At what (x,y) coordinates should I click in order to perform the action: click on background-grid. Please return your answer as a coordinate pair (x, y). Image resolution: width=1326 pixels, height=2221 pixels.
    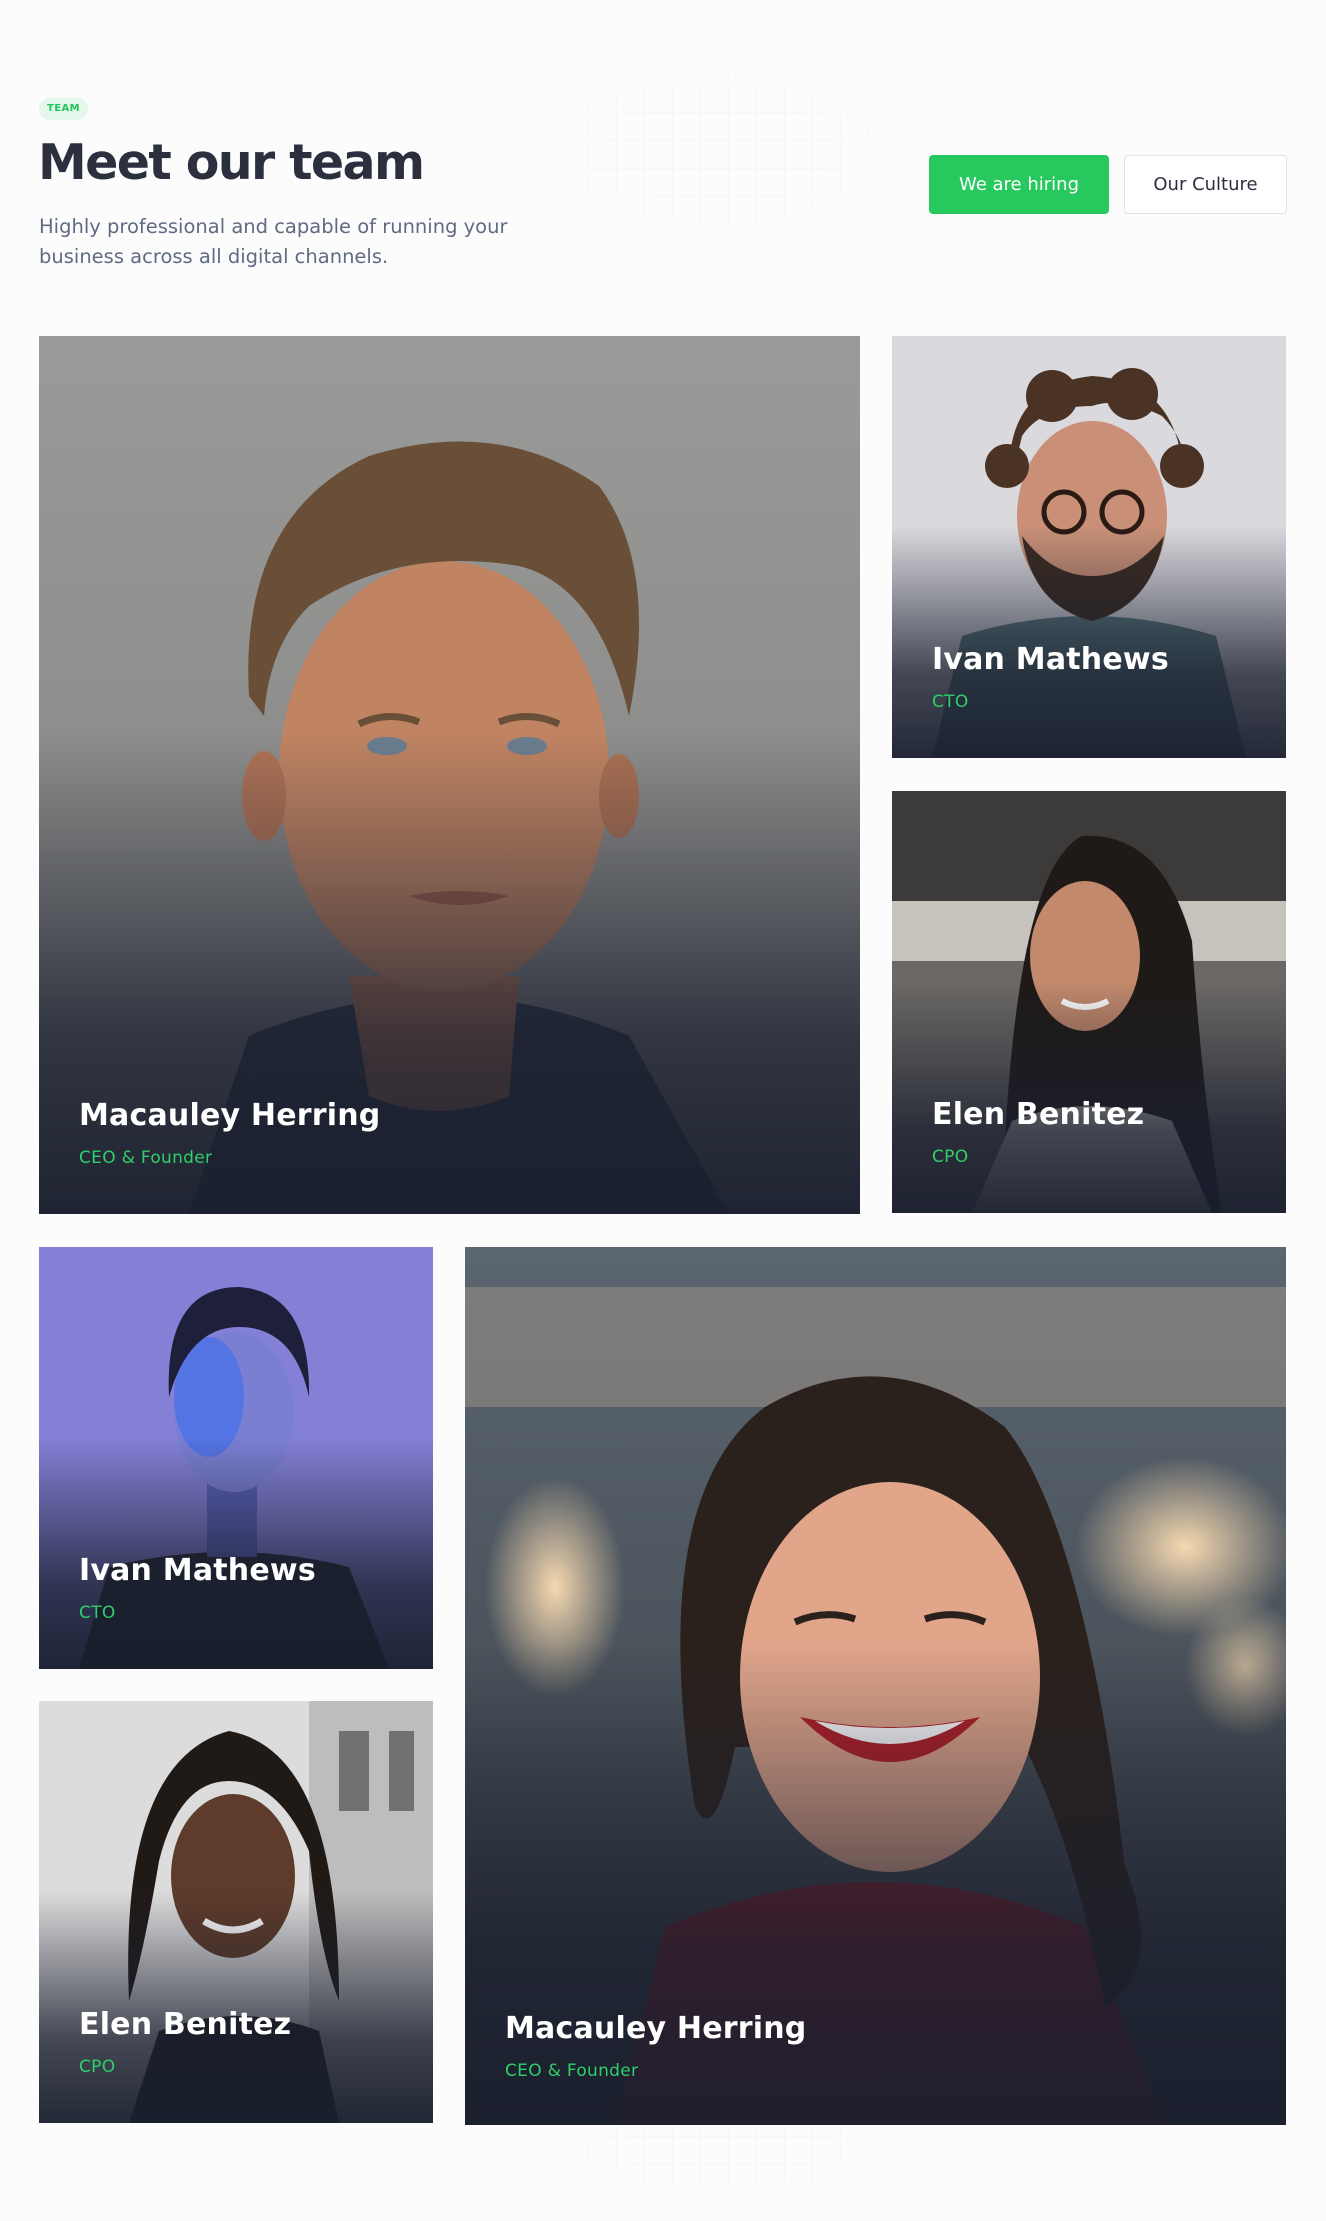
    Looking at the image, I should click on (720, 150).